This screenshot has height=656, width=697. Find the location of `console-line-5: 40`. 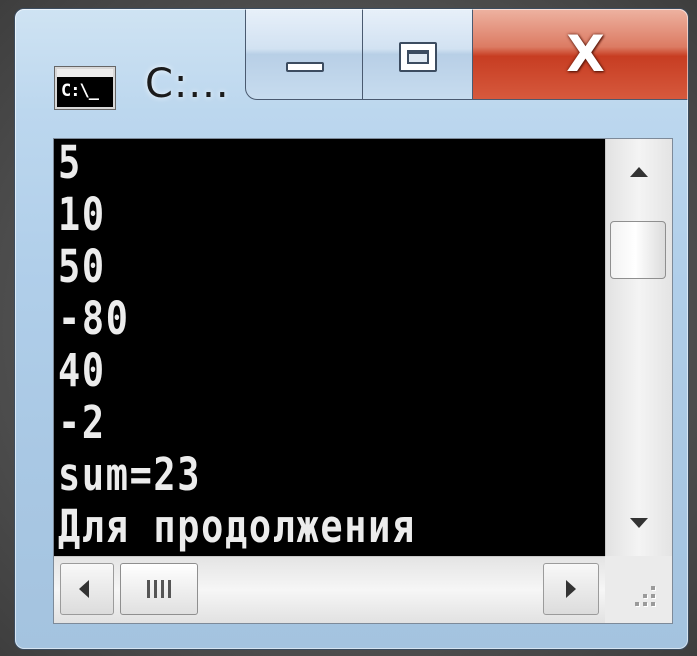

console-line-5: 40 is located at coordinates (82, 370).